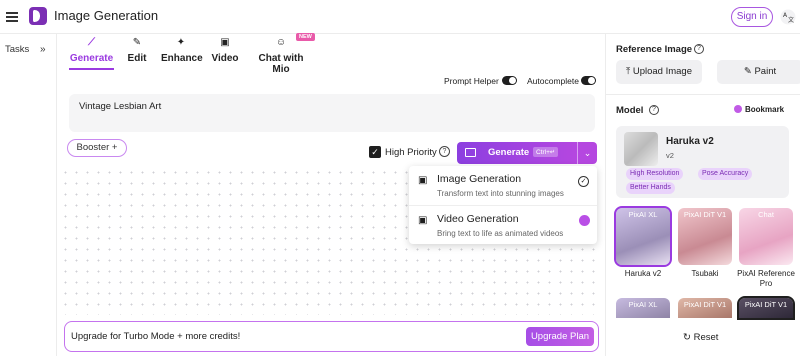 This screenshot has height=356, width=800. I want to click on autocomplete-label: Autocomplete, so click(553, 81).